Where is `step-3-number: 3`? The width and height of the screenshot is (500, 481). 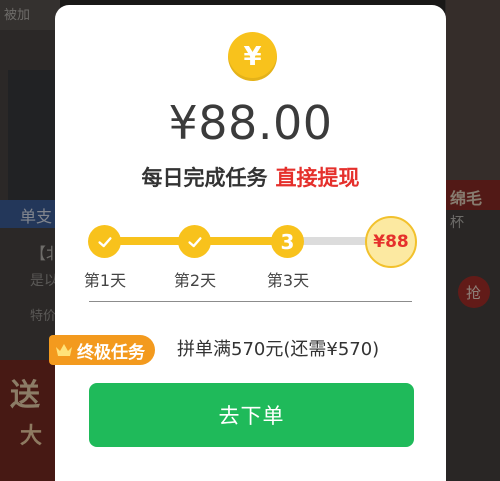
step-3-number: 3 is located at coordinates (287, 241).